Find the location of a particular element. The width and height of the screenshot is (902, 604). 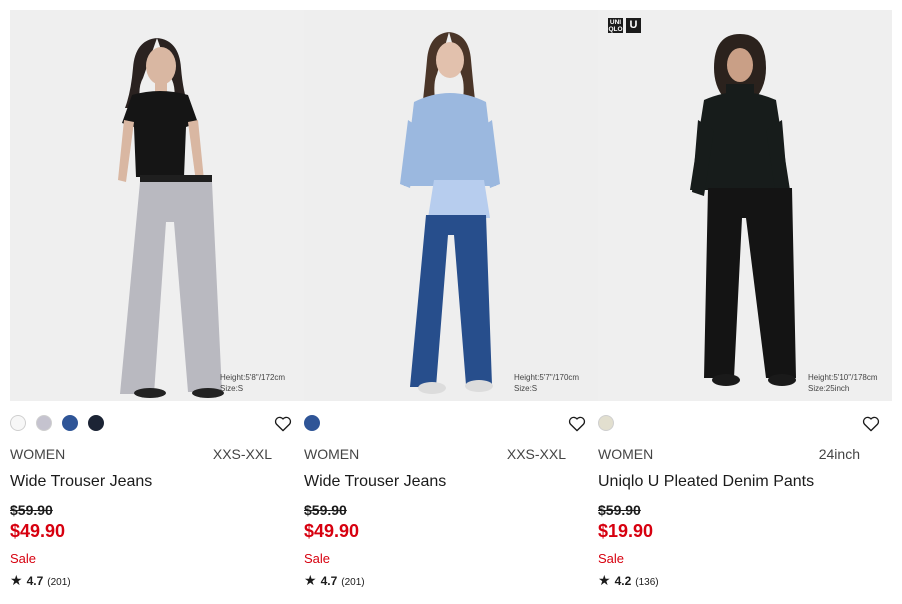

model-height: Height:5'8''/172cm is located at coordinates (253, 377).